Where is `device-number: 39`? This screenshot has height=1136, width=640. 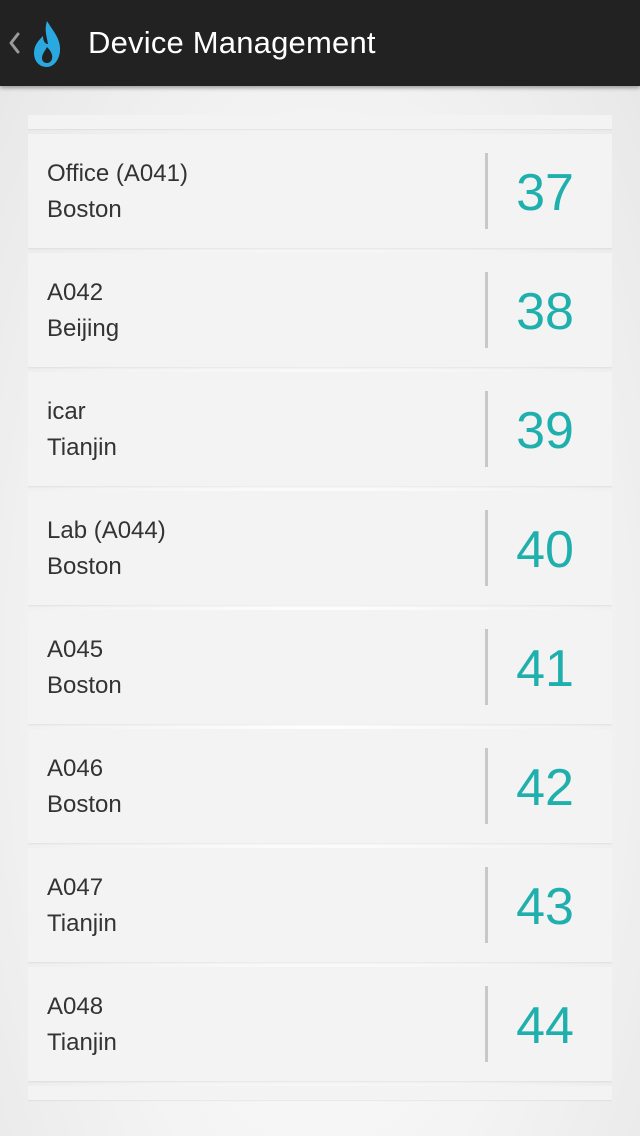
device-number: 39 is located at coordinates (545, 431).